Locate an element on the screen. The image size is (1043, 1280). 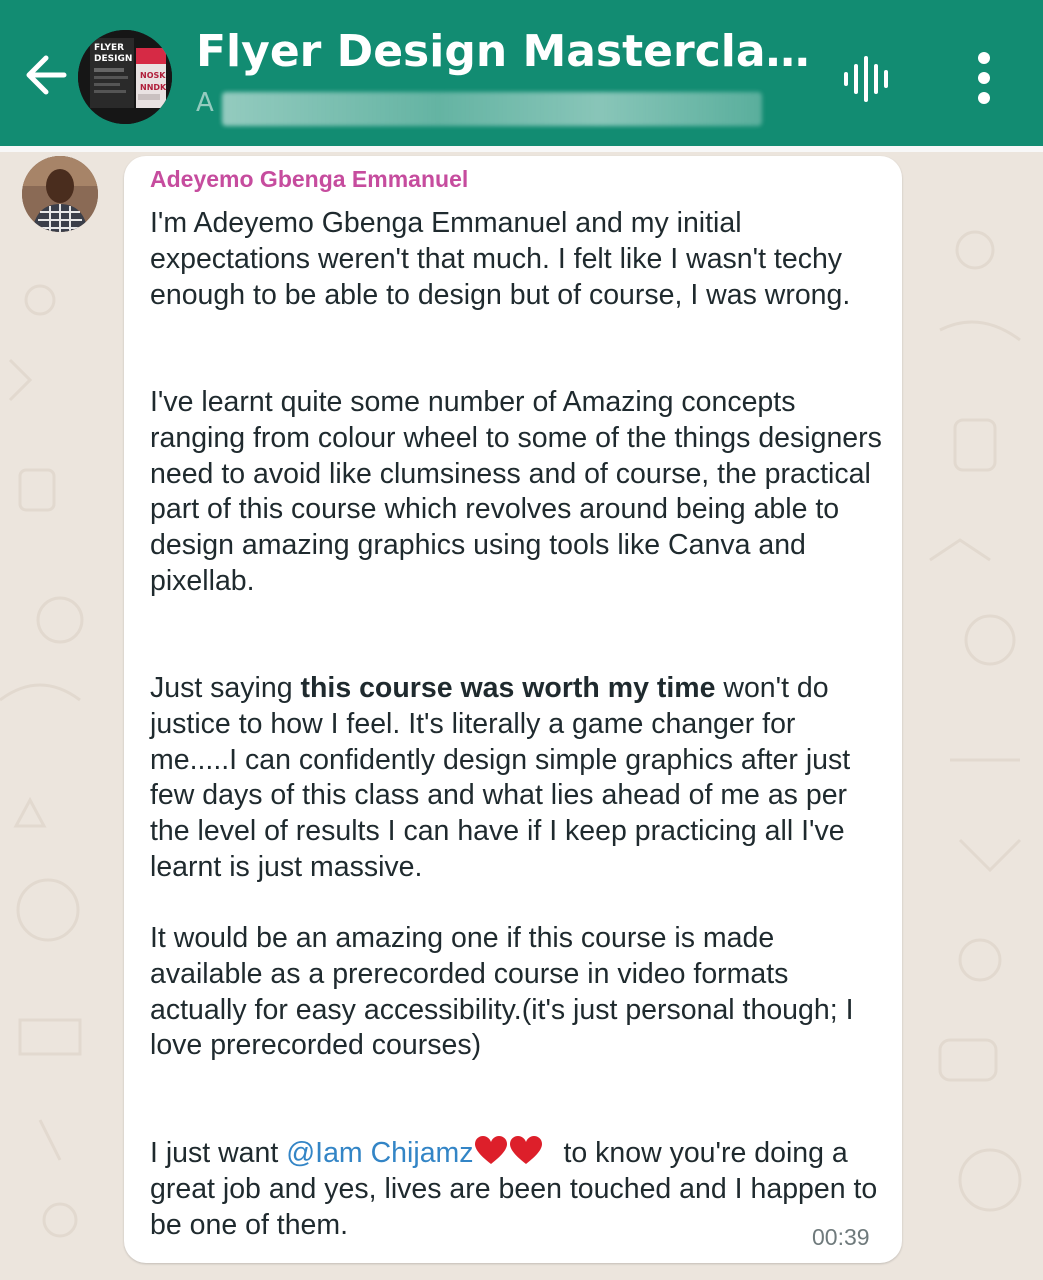
audio-waveform-icon is located at coordinates (869, 79).